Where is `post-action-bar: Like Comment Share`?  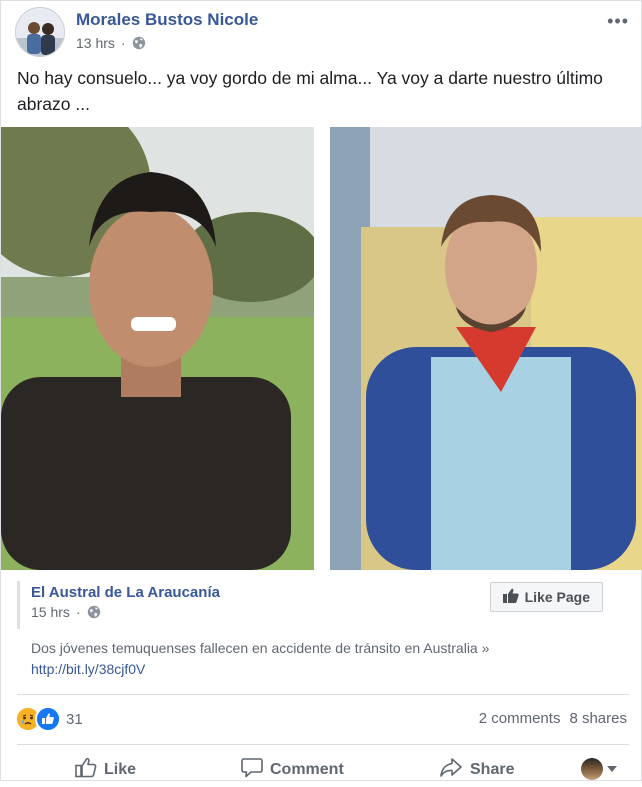 post-action-bar: Like Comment Share is located at coordinates (323, 770).